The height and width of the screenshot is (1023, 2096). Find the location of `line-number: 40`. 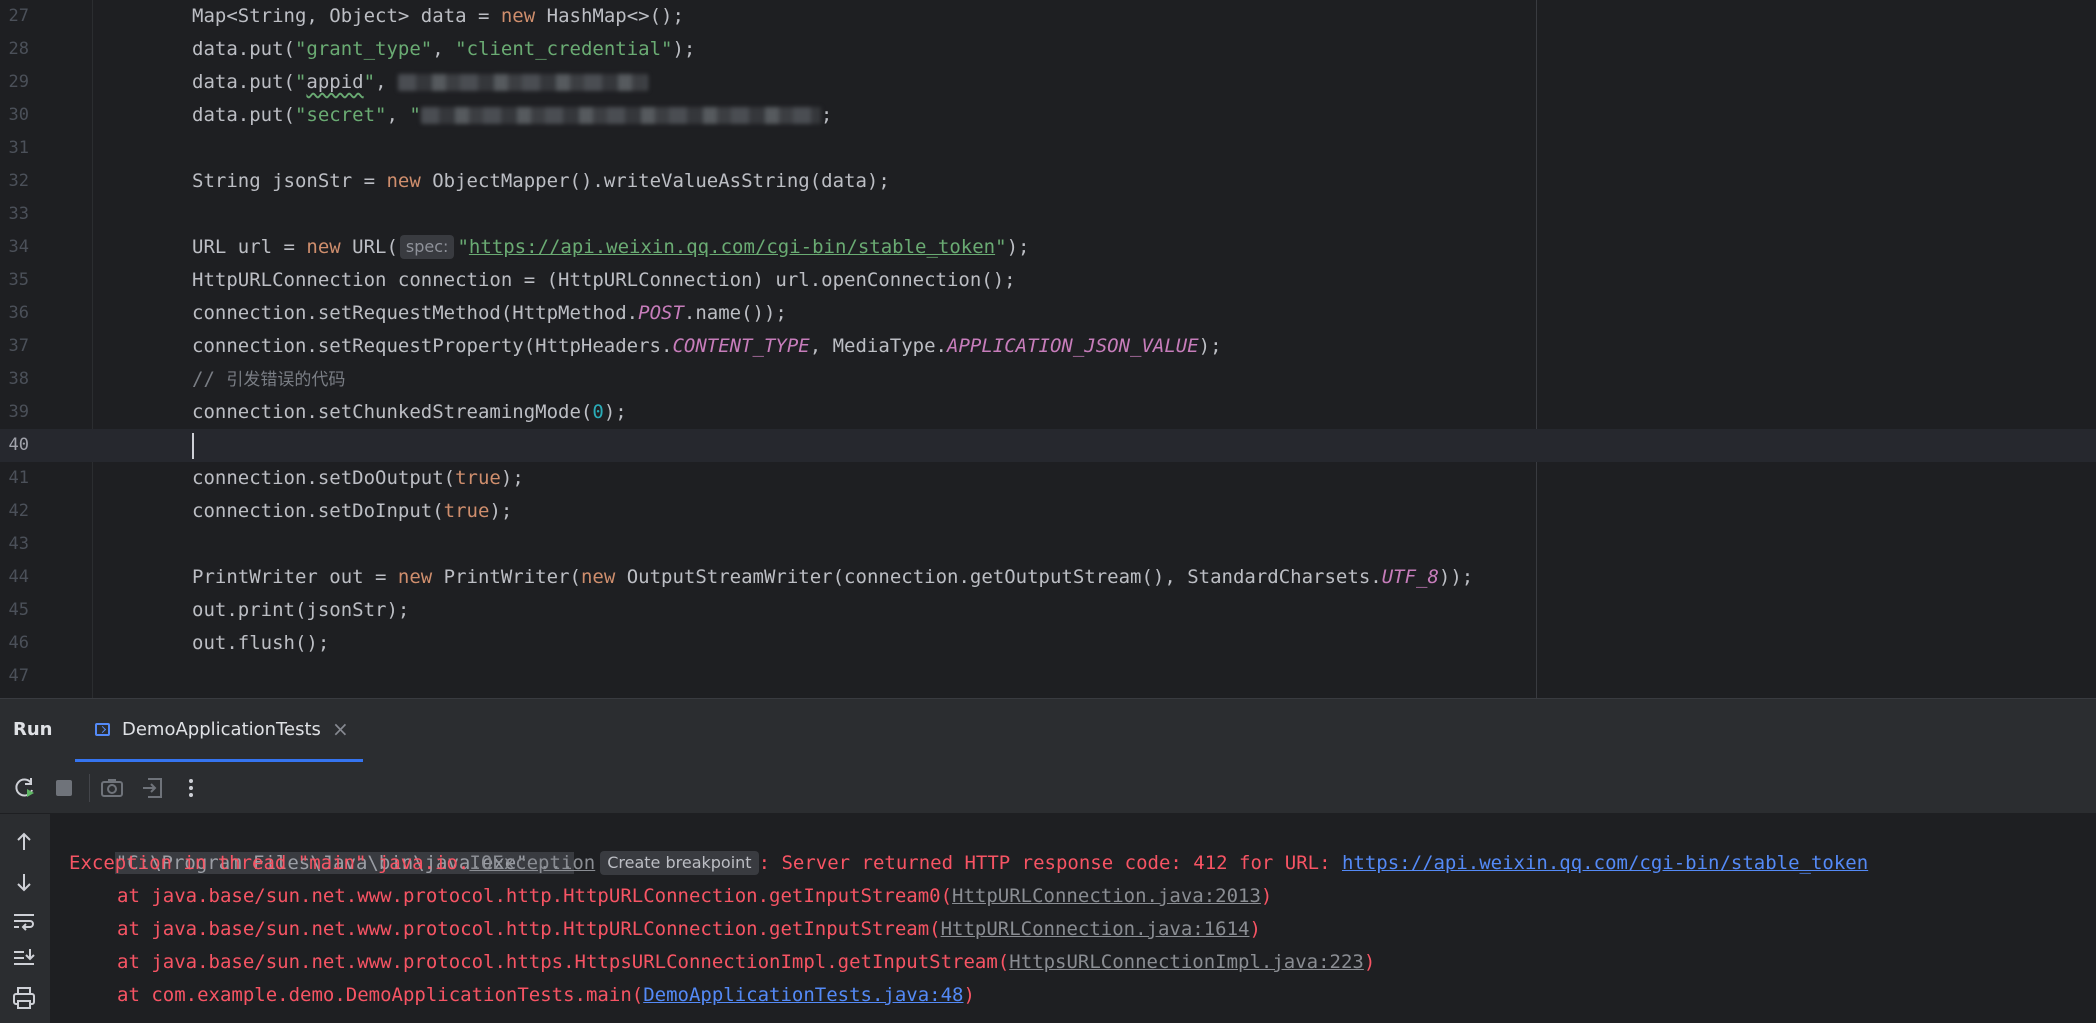

line-number: 40 is located at coordinates (14, 445).